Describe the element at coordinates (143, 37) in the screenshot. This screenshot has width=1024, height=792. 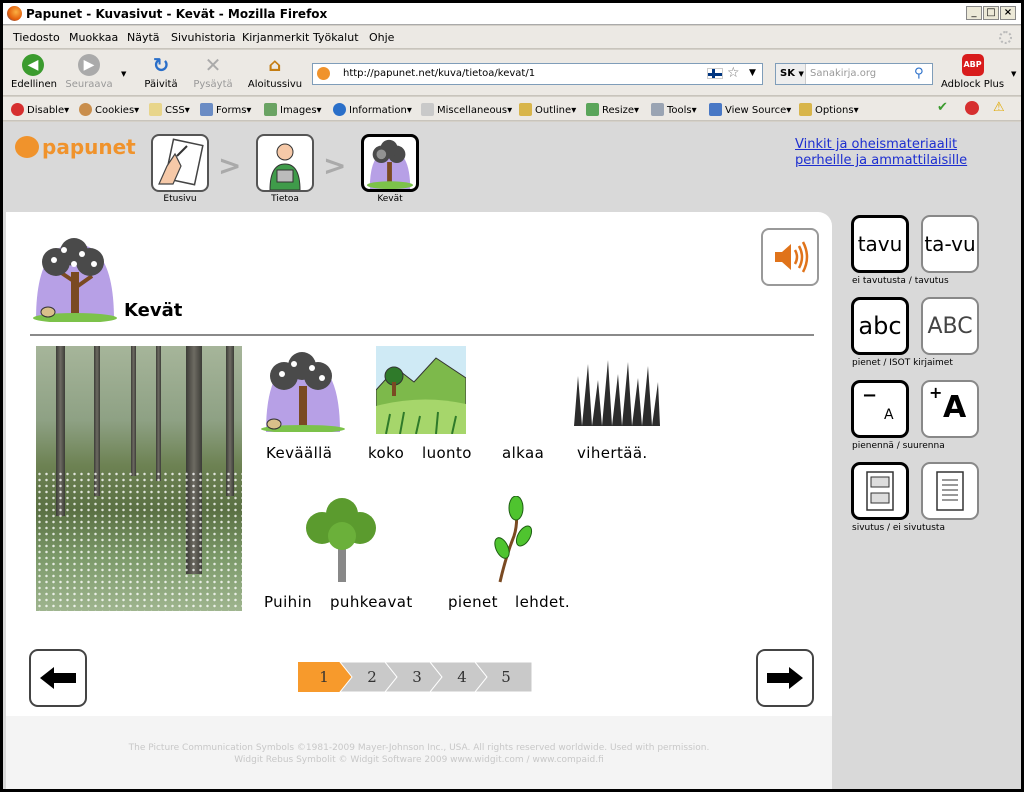
I see `menu-nayta: Näytä` at that location.